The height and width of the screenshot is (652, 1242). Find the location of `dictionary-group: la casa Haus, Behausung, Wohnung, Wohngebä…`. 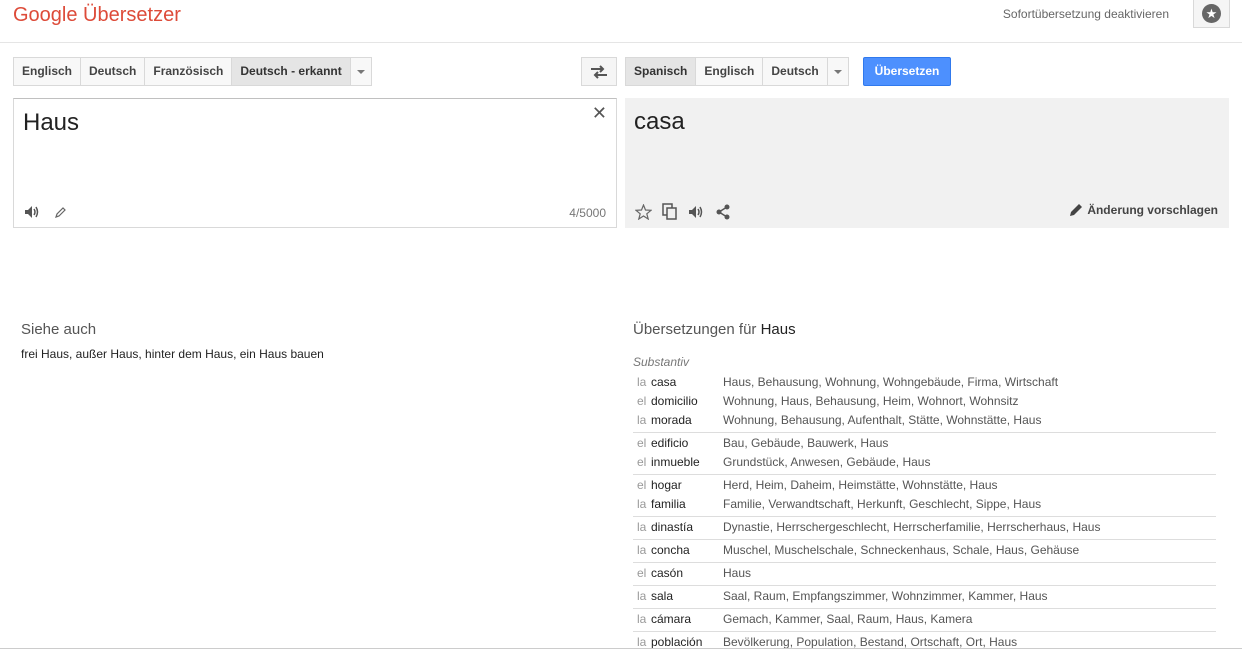

dictionary-group: la casa Haus, Behausung, Wohnung, Wohngebä… is located at coordinates (924, 402).